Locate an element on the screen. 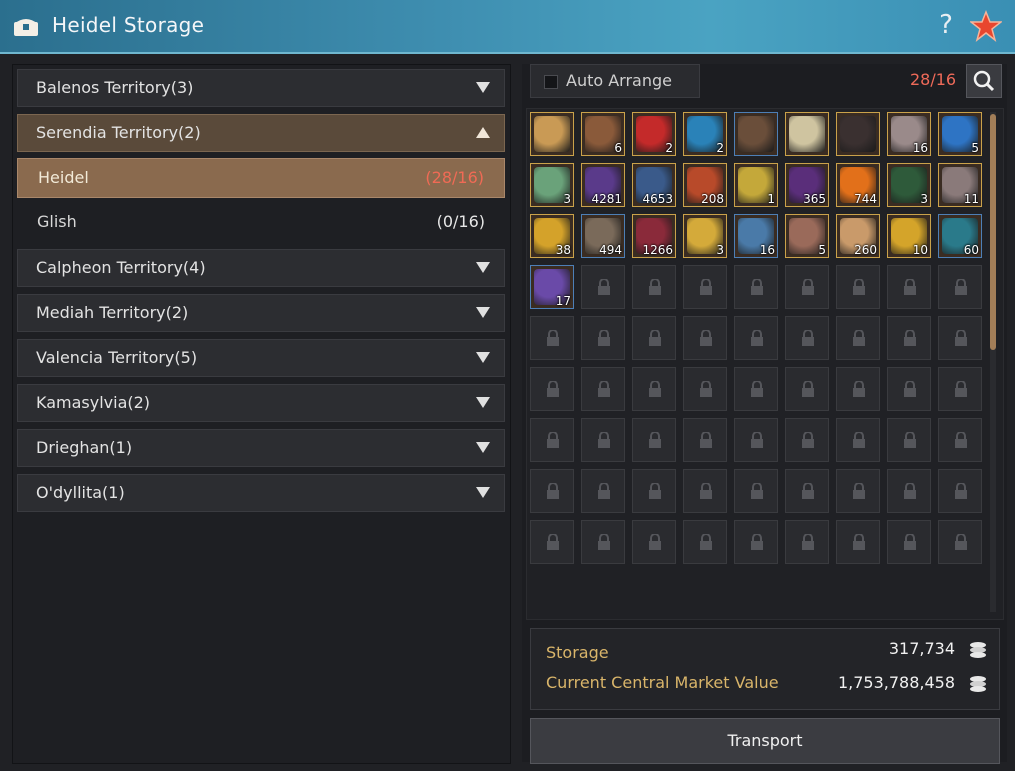  item-slot: 4653 is located at coordinates (654, 185).